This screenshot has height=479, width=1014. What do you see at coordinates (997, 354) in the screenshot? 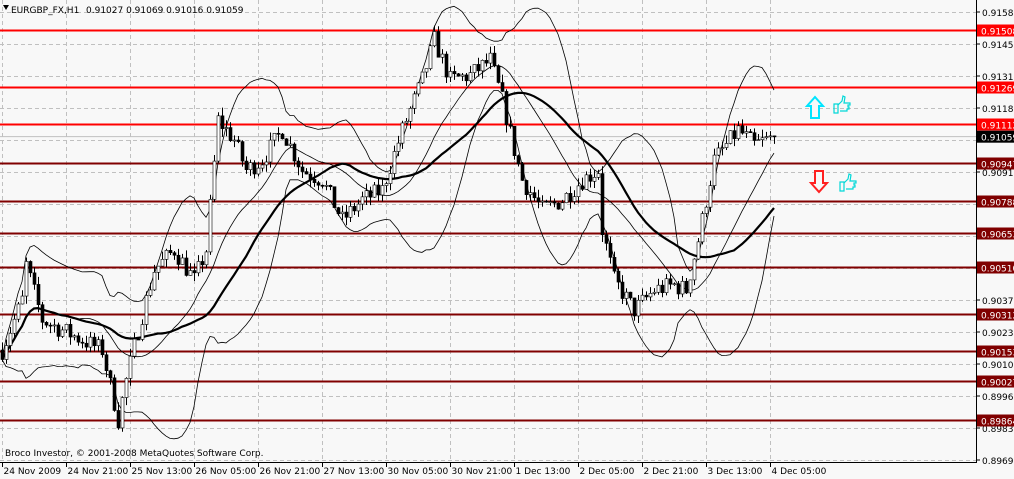
I see `level-price-label: 0.90153` at bounding box center [997, 354].